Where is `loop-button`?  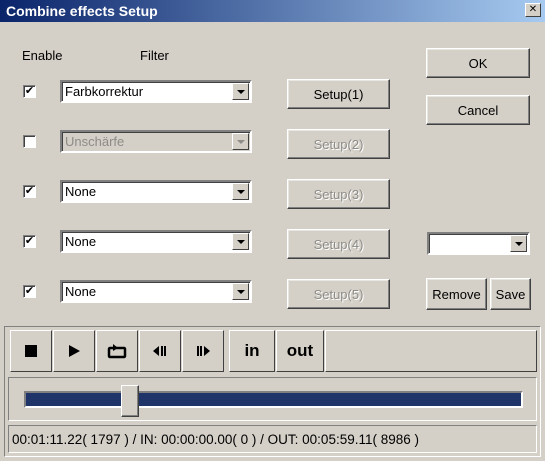
loop-button is located at coordinates (117, 351).